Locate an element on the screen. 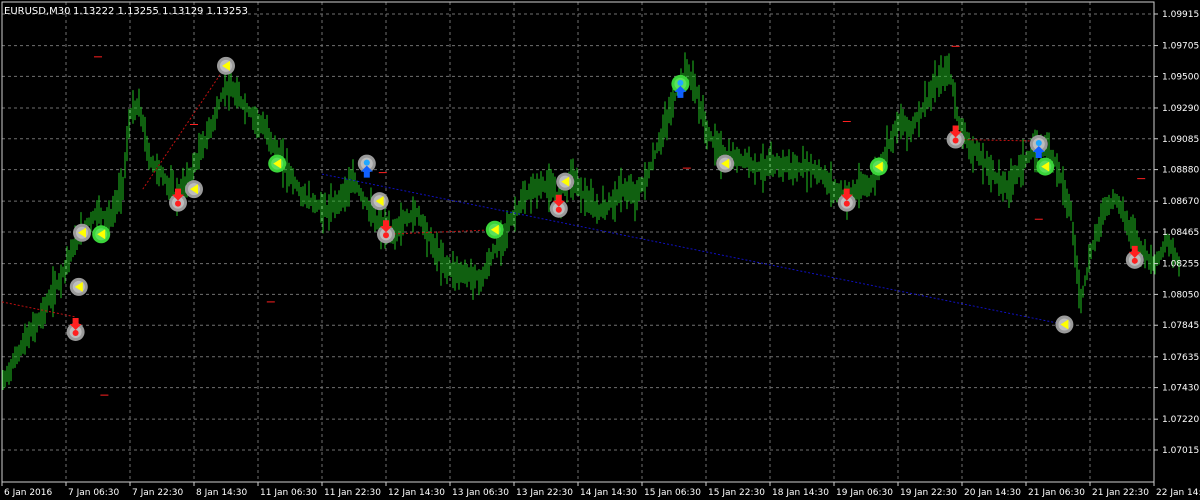 Image resolution: width=1200 pixels, height=500 pixels. x-tick-label: 21 Jan 06:30 is located at coordinates (1056, 493).